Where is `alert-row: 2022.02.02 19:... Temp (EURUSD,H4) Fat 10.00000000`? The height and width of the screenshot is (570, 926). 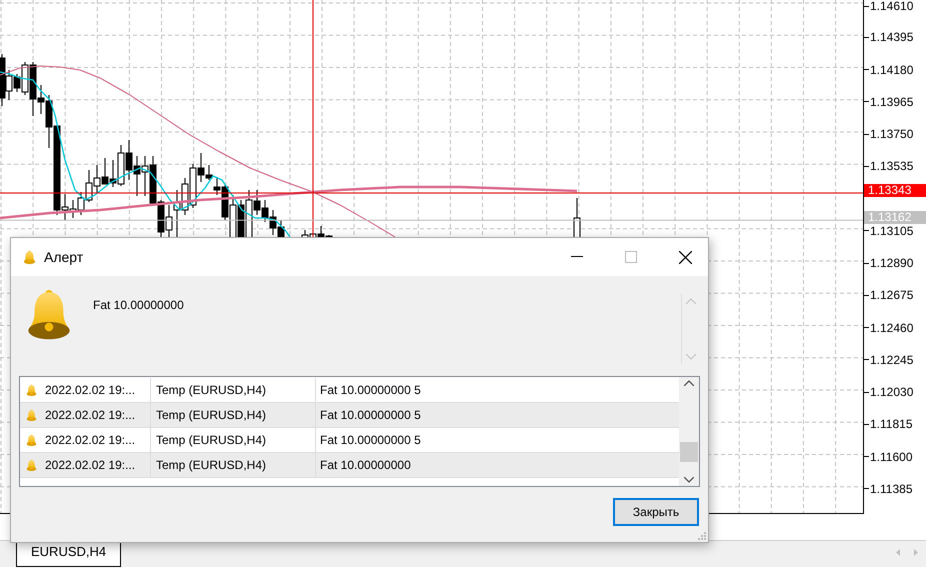
alert-row: 2022.02.02 19:... Temp (EURUSD,H4) Fat 10.00000000 is located at coordinates (349, 465).